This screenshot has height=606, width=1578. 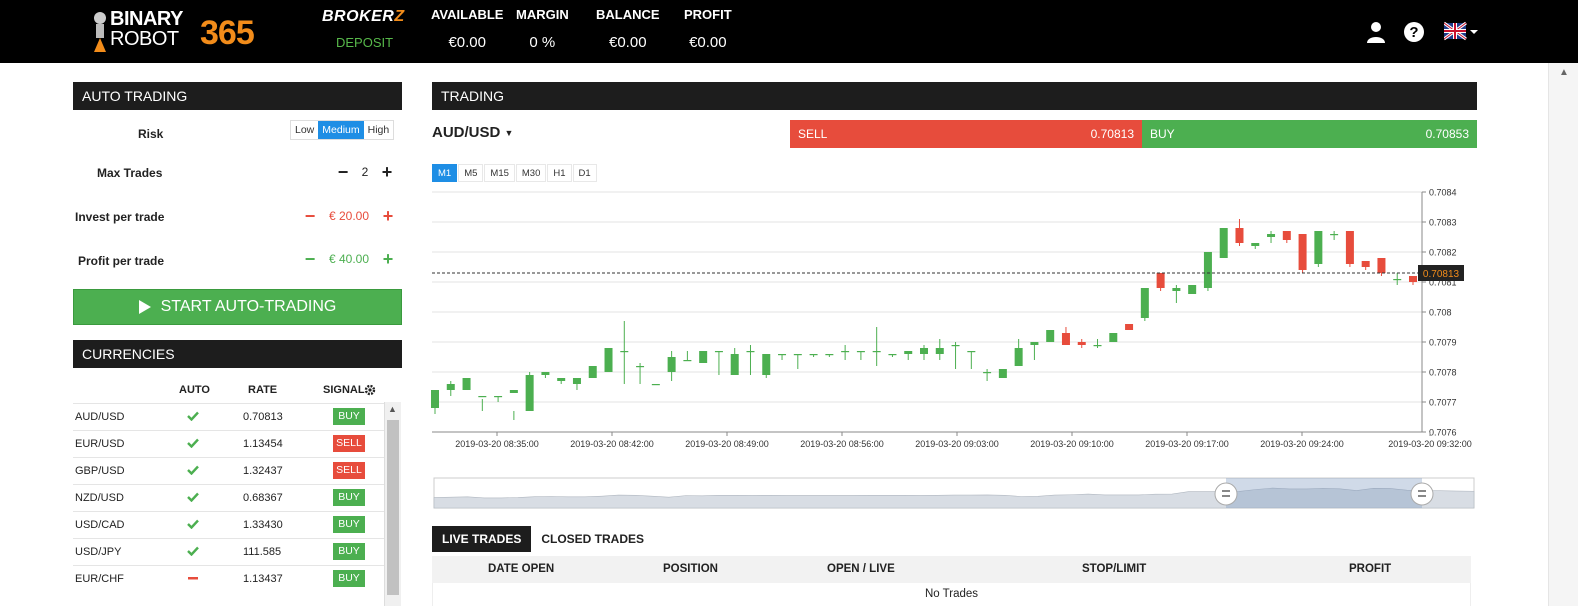 I want to click on sell-button: SELL 0.70813, so click(x=966, y=134).